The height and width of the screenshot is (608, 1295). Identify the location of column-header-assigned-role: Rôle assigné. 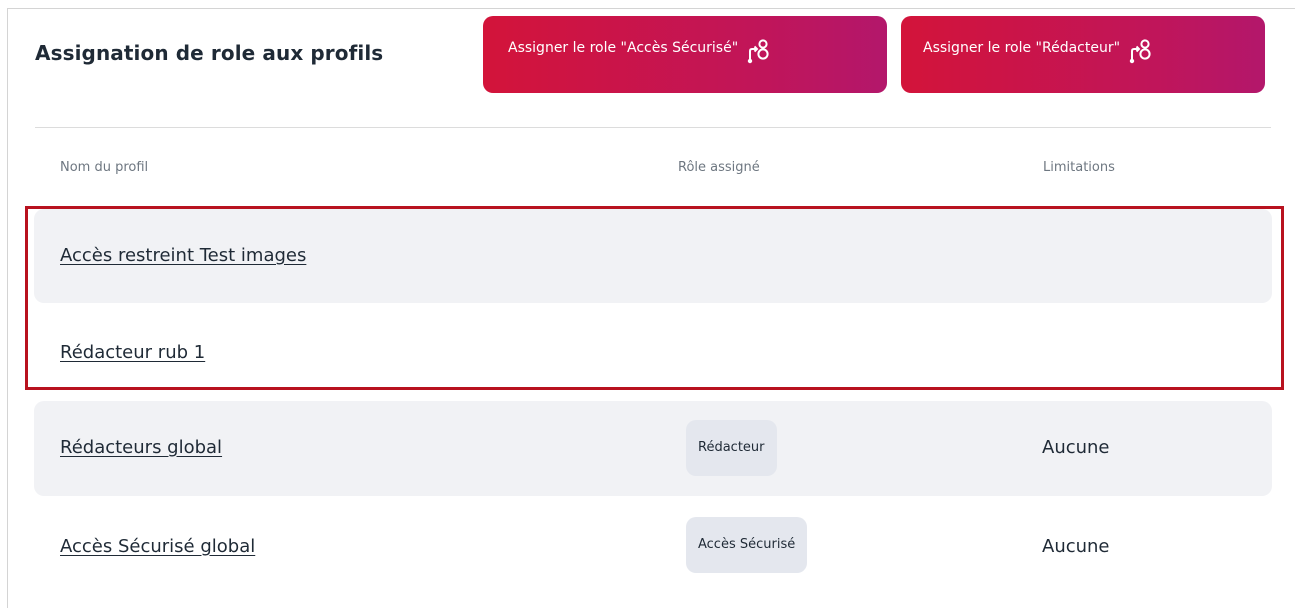
(719, 167).